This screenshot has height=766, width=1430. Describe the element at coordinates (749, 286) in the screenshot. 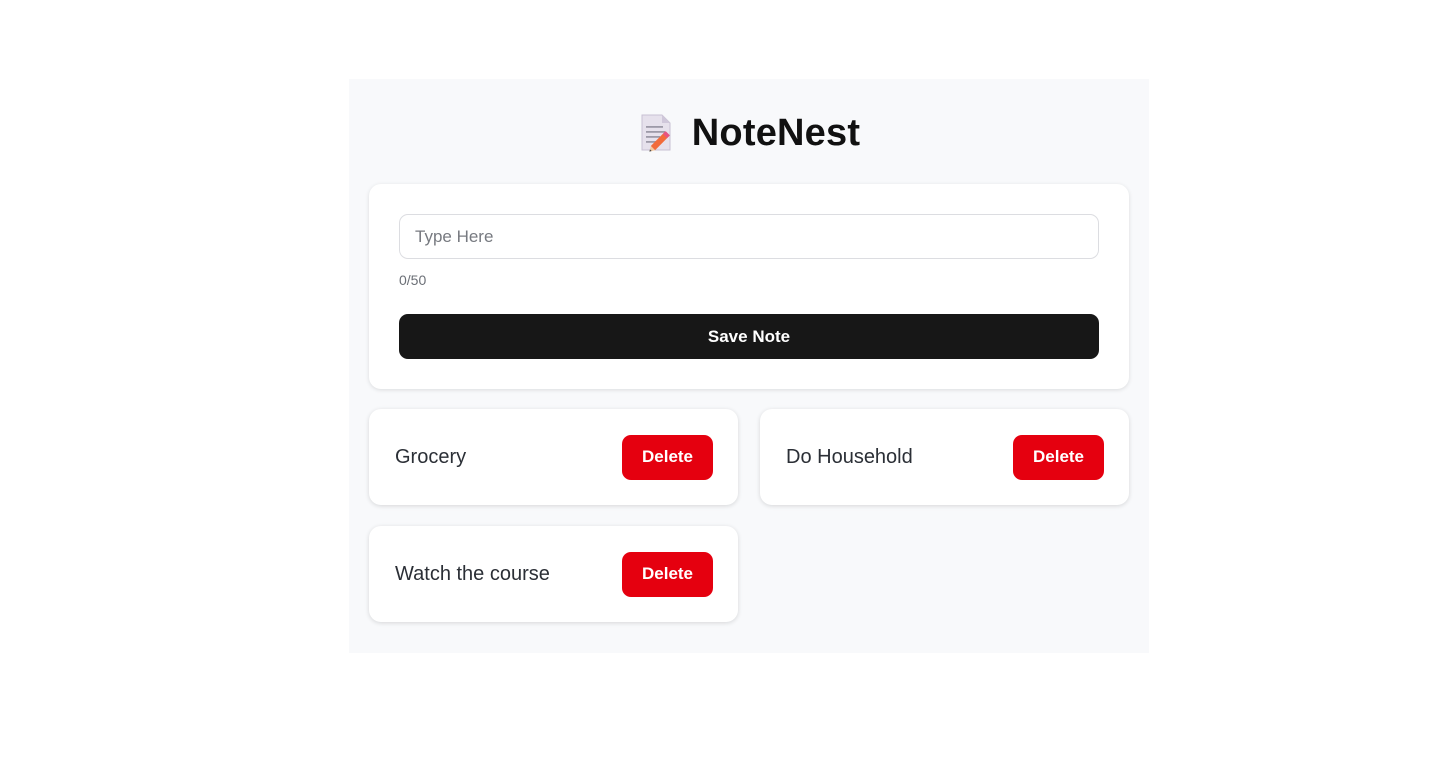

I see `note-composer: 0/50 Save Note` at that location.